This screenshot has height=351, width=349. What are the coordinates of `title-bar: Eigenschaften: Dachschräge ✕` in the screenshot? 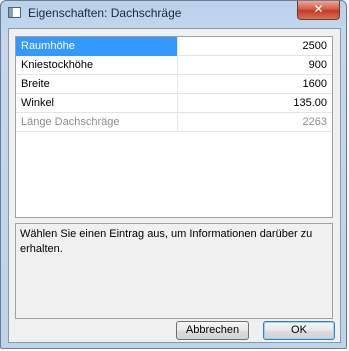 It's located at (173, 14).